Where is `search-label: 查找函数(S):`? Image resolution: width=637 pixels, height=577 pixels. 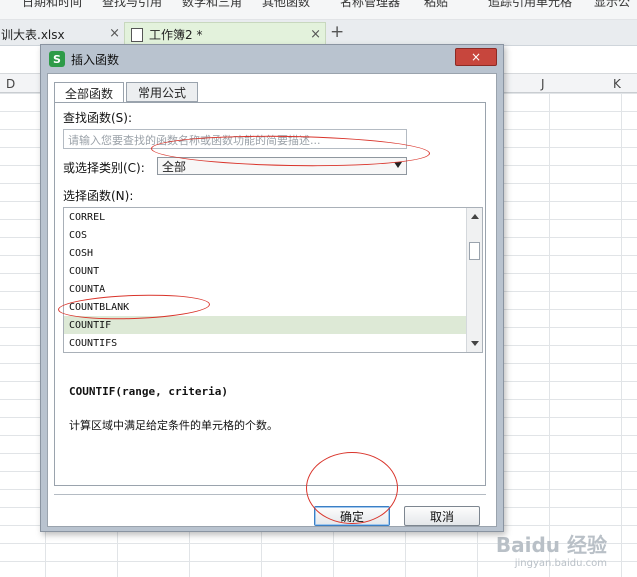 search-label: 查找函数(S): is located at coordinates (98, 118).